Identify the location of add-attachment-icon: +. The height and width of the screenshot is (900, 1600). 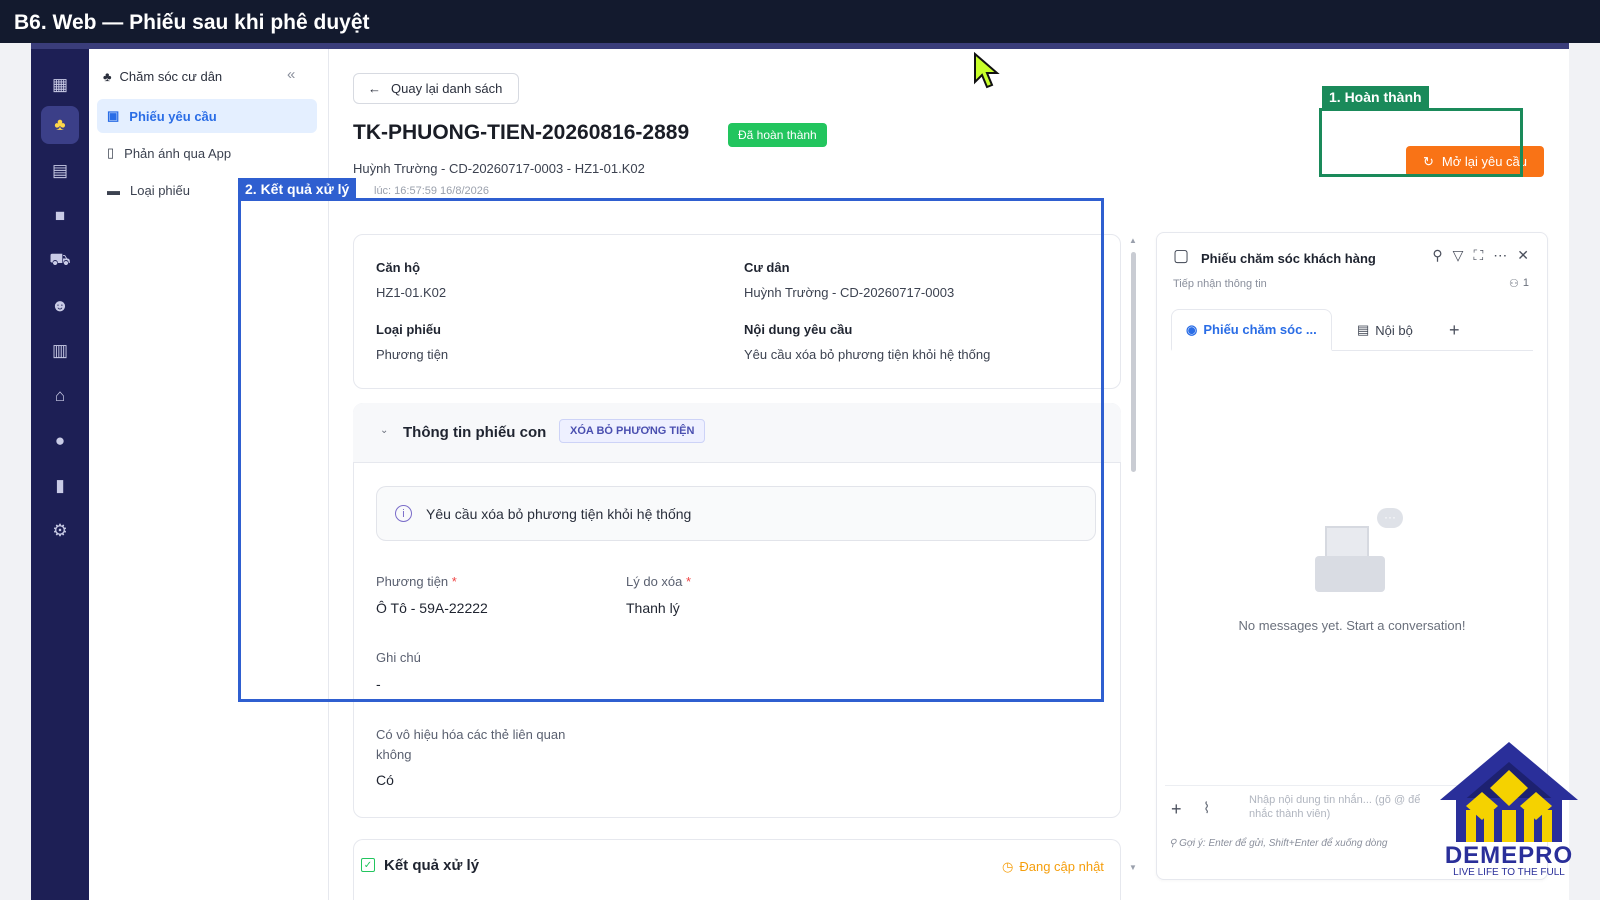
(1176, 809).